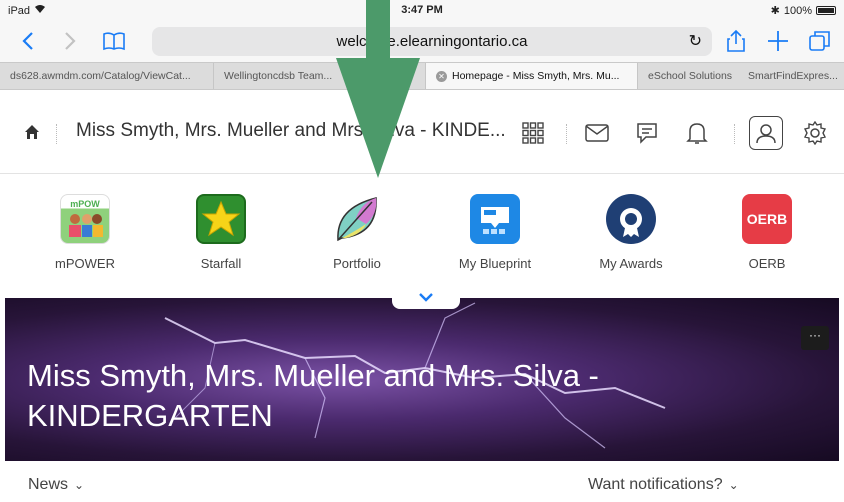 This screenshot has height=502, width=844. I want to click on collapse-launchbar-button, so click(426, 297).